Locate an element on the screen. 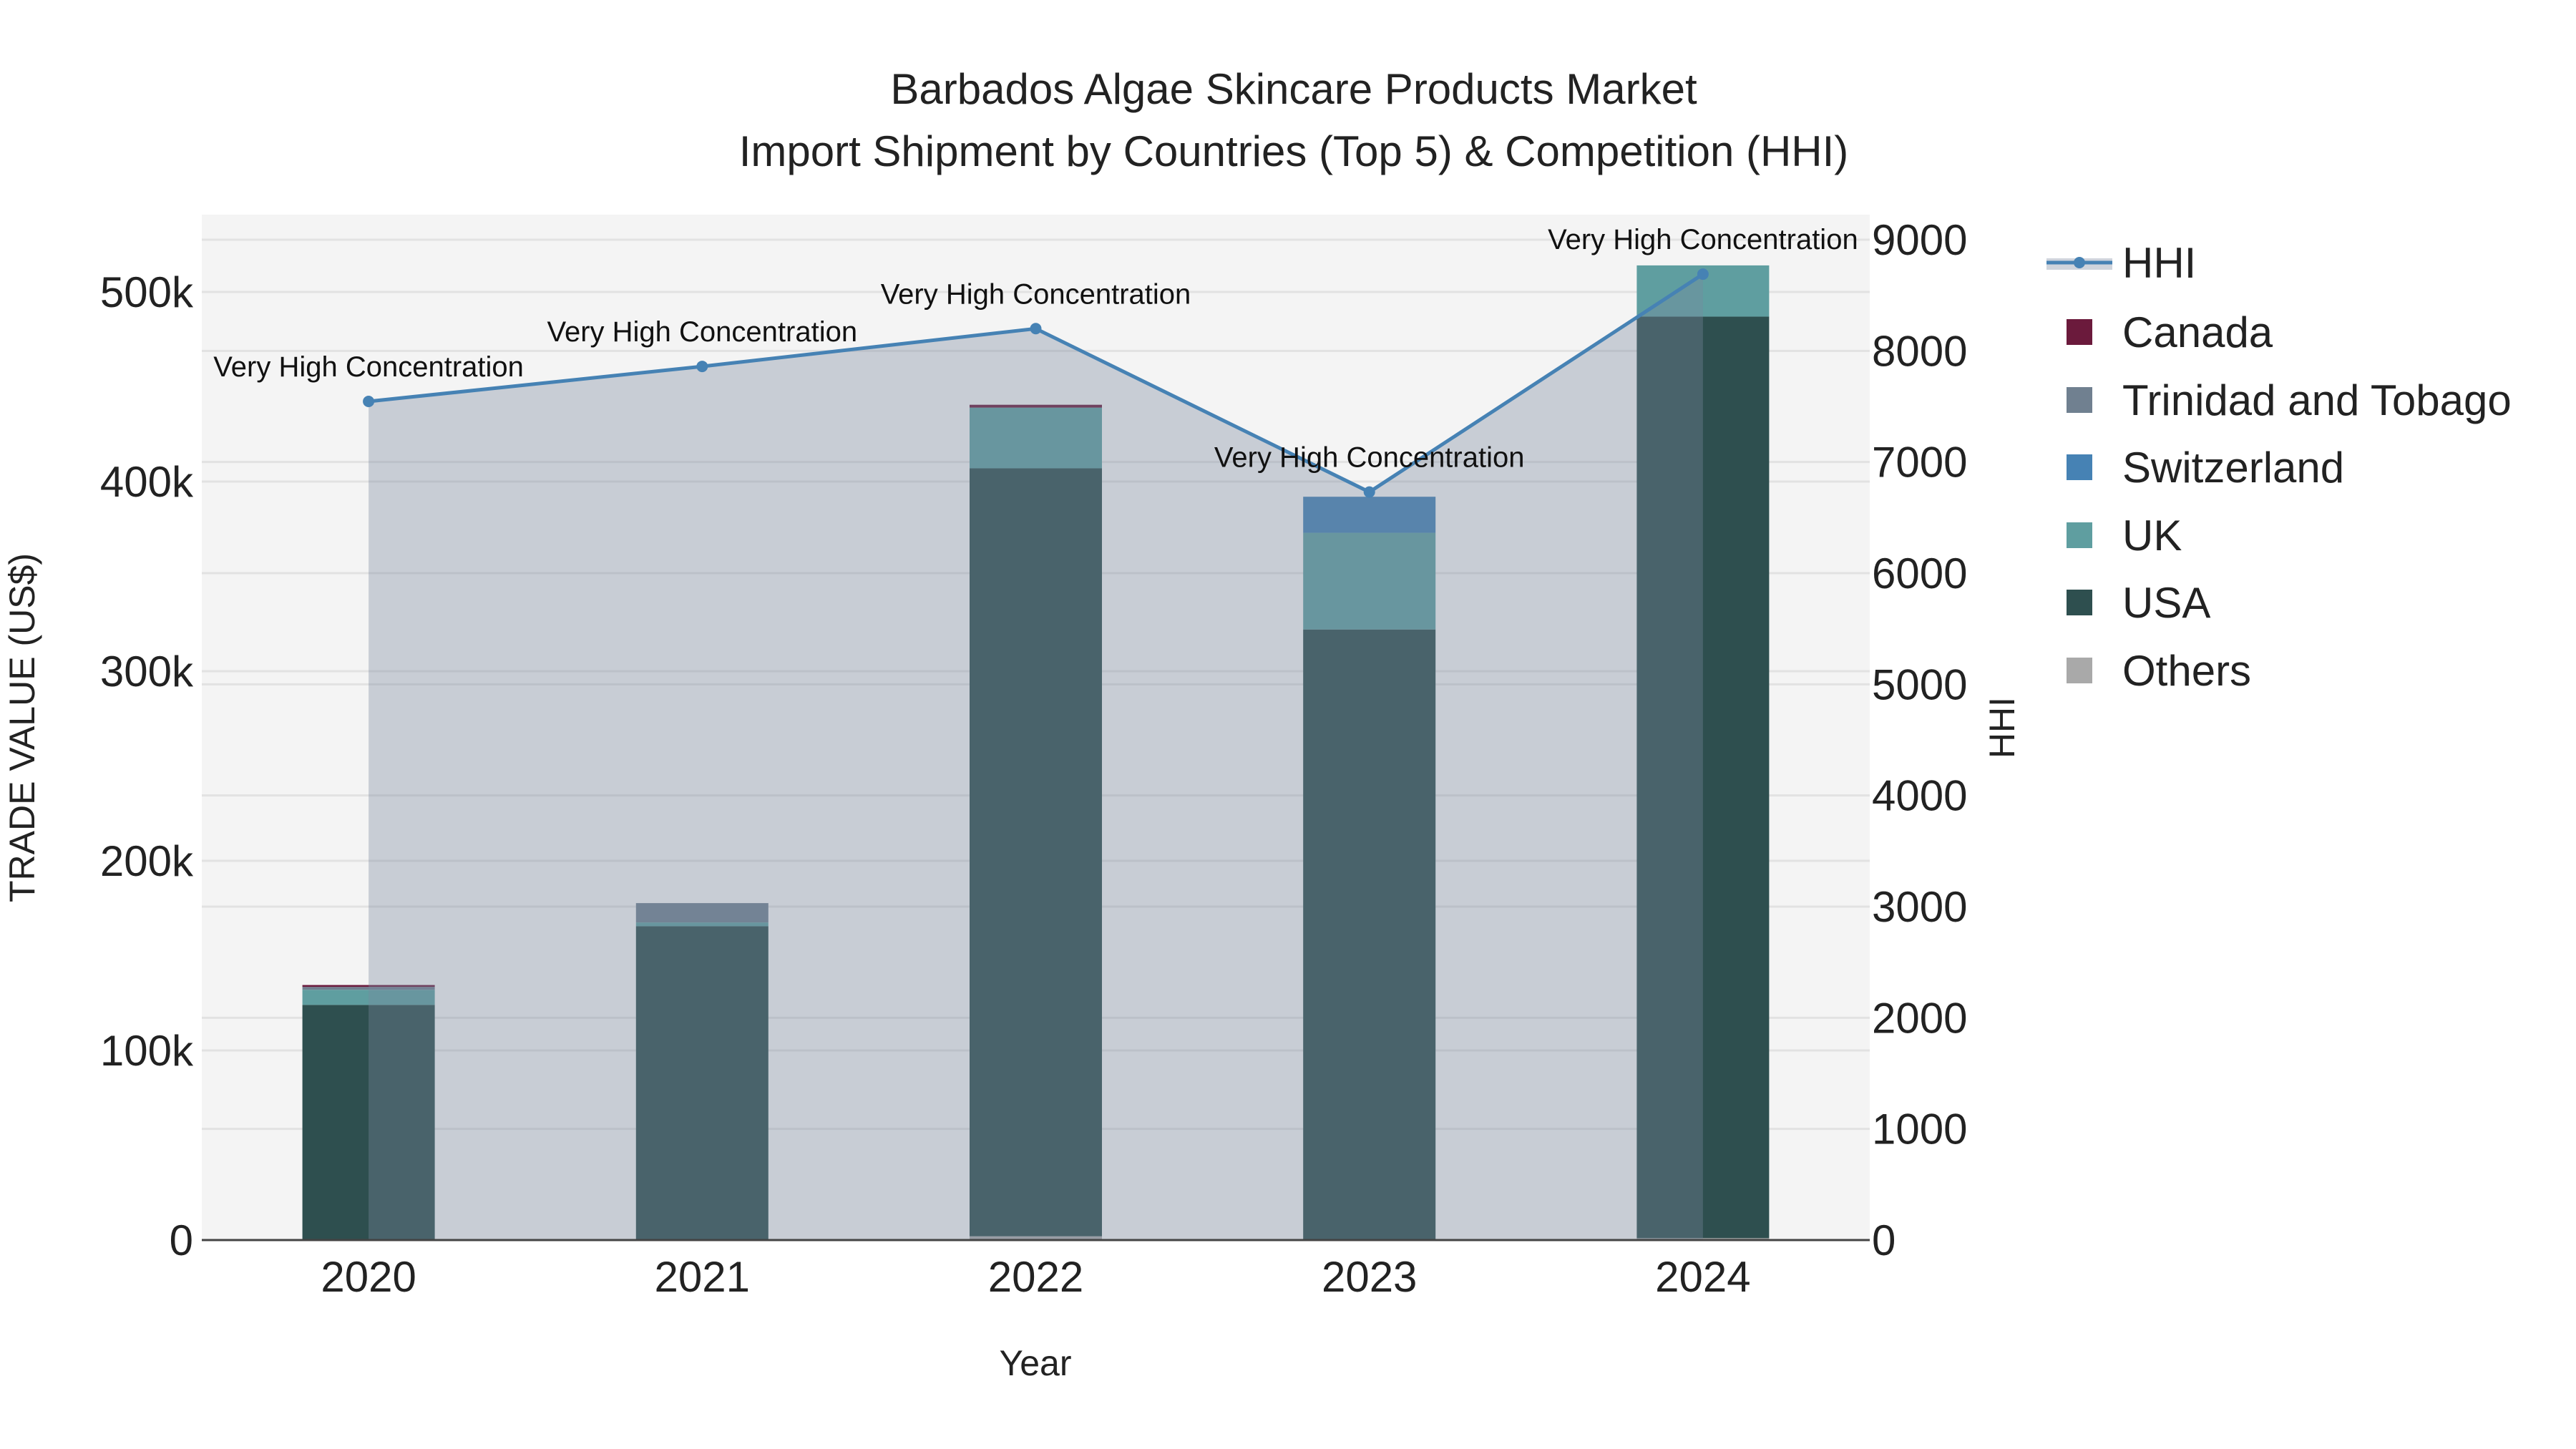 This screenshot has height=1449, width=2576. legend-item-uk: UK is located at coordinates (2124, 536).